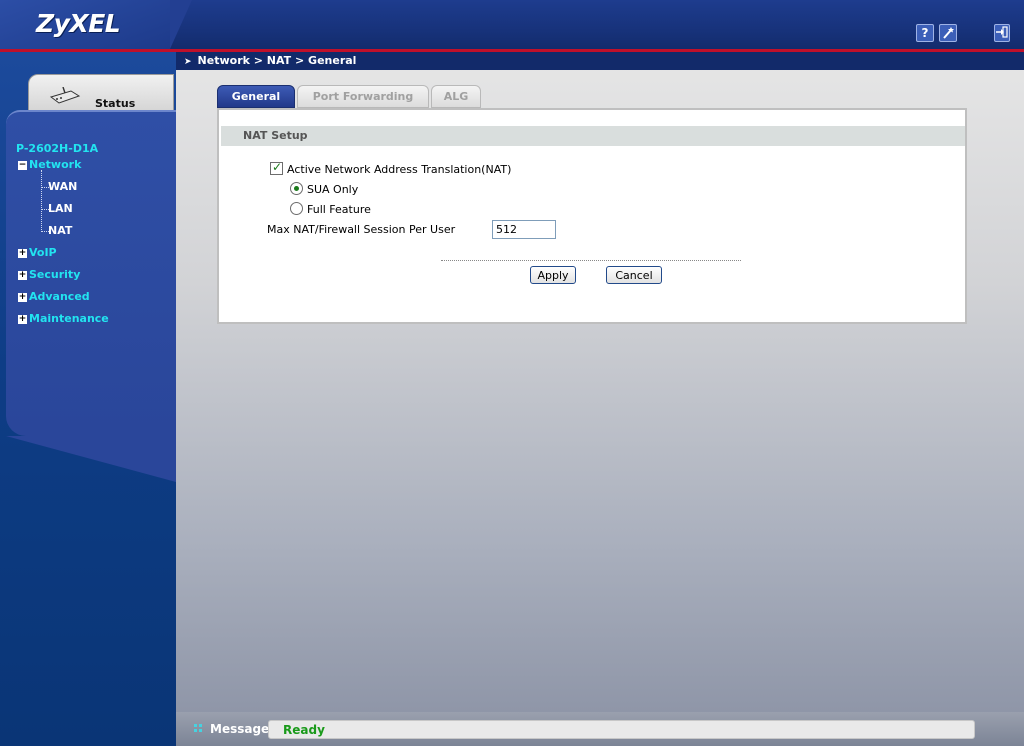 This screenshot has width=1024, height=746. I want to click on zyxel-logo: ZyXEL, so click(78, 23).